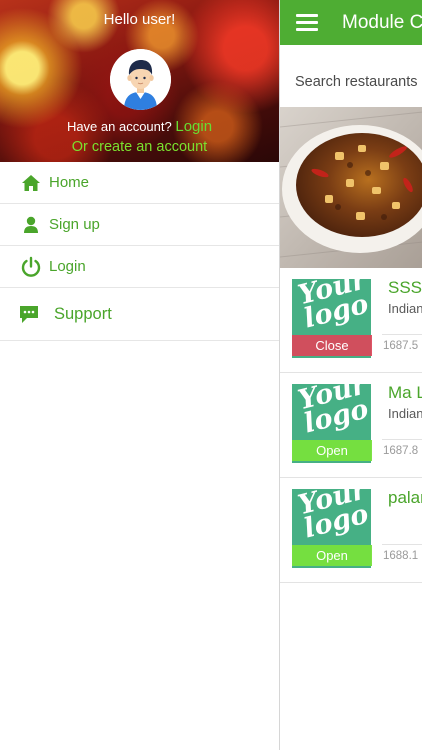 This screenshot has height=750, width=422. What do you see at coordinates (29, 314) in the screenshot?
I see `chat-icon` at bounding box center [29, 314].